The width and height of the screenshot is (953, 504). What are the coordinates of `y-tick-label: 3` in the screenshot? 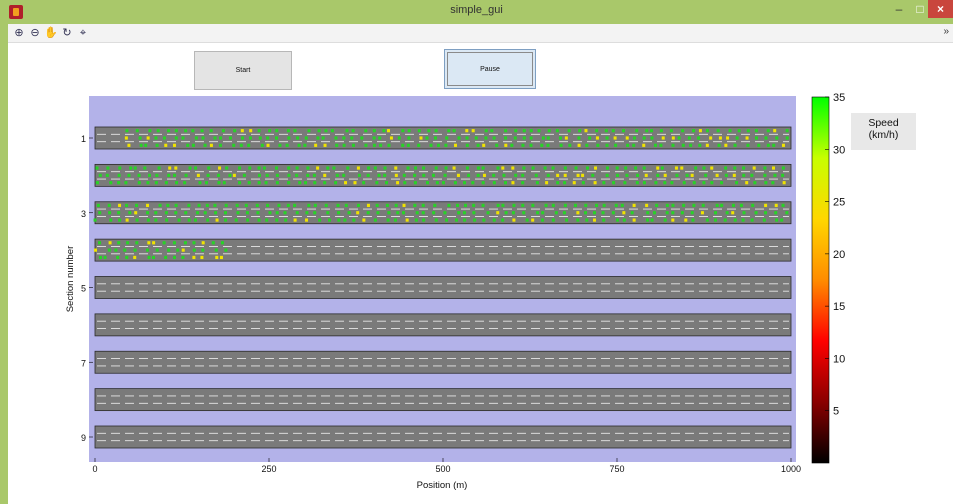 It's located at (83, 214).